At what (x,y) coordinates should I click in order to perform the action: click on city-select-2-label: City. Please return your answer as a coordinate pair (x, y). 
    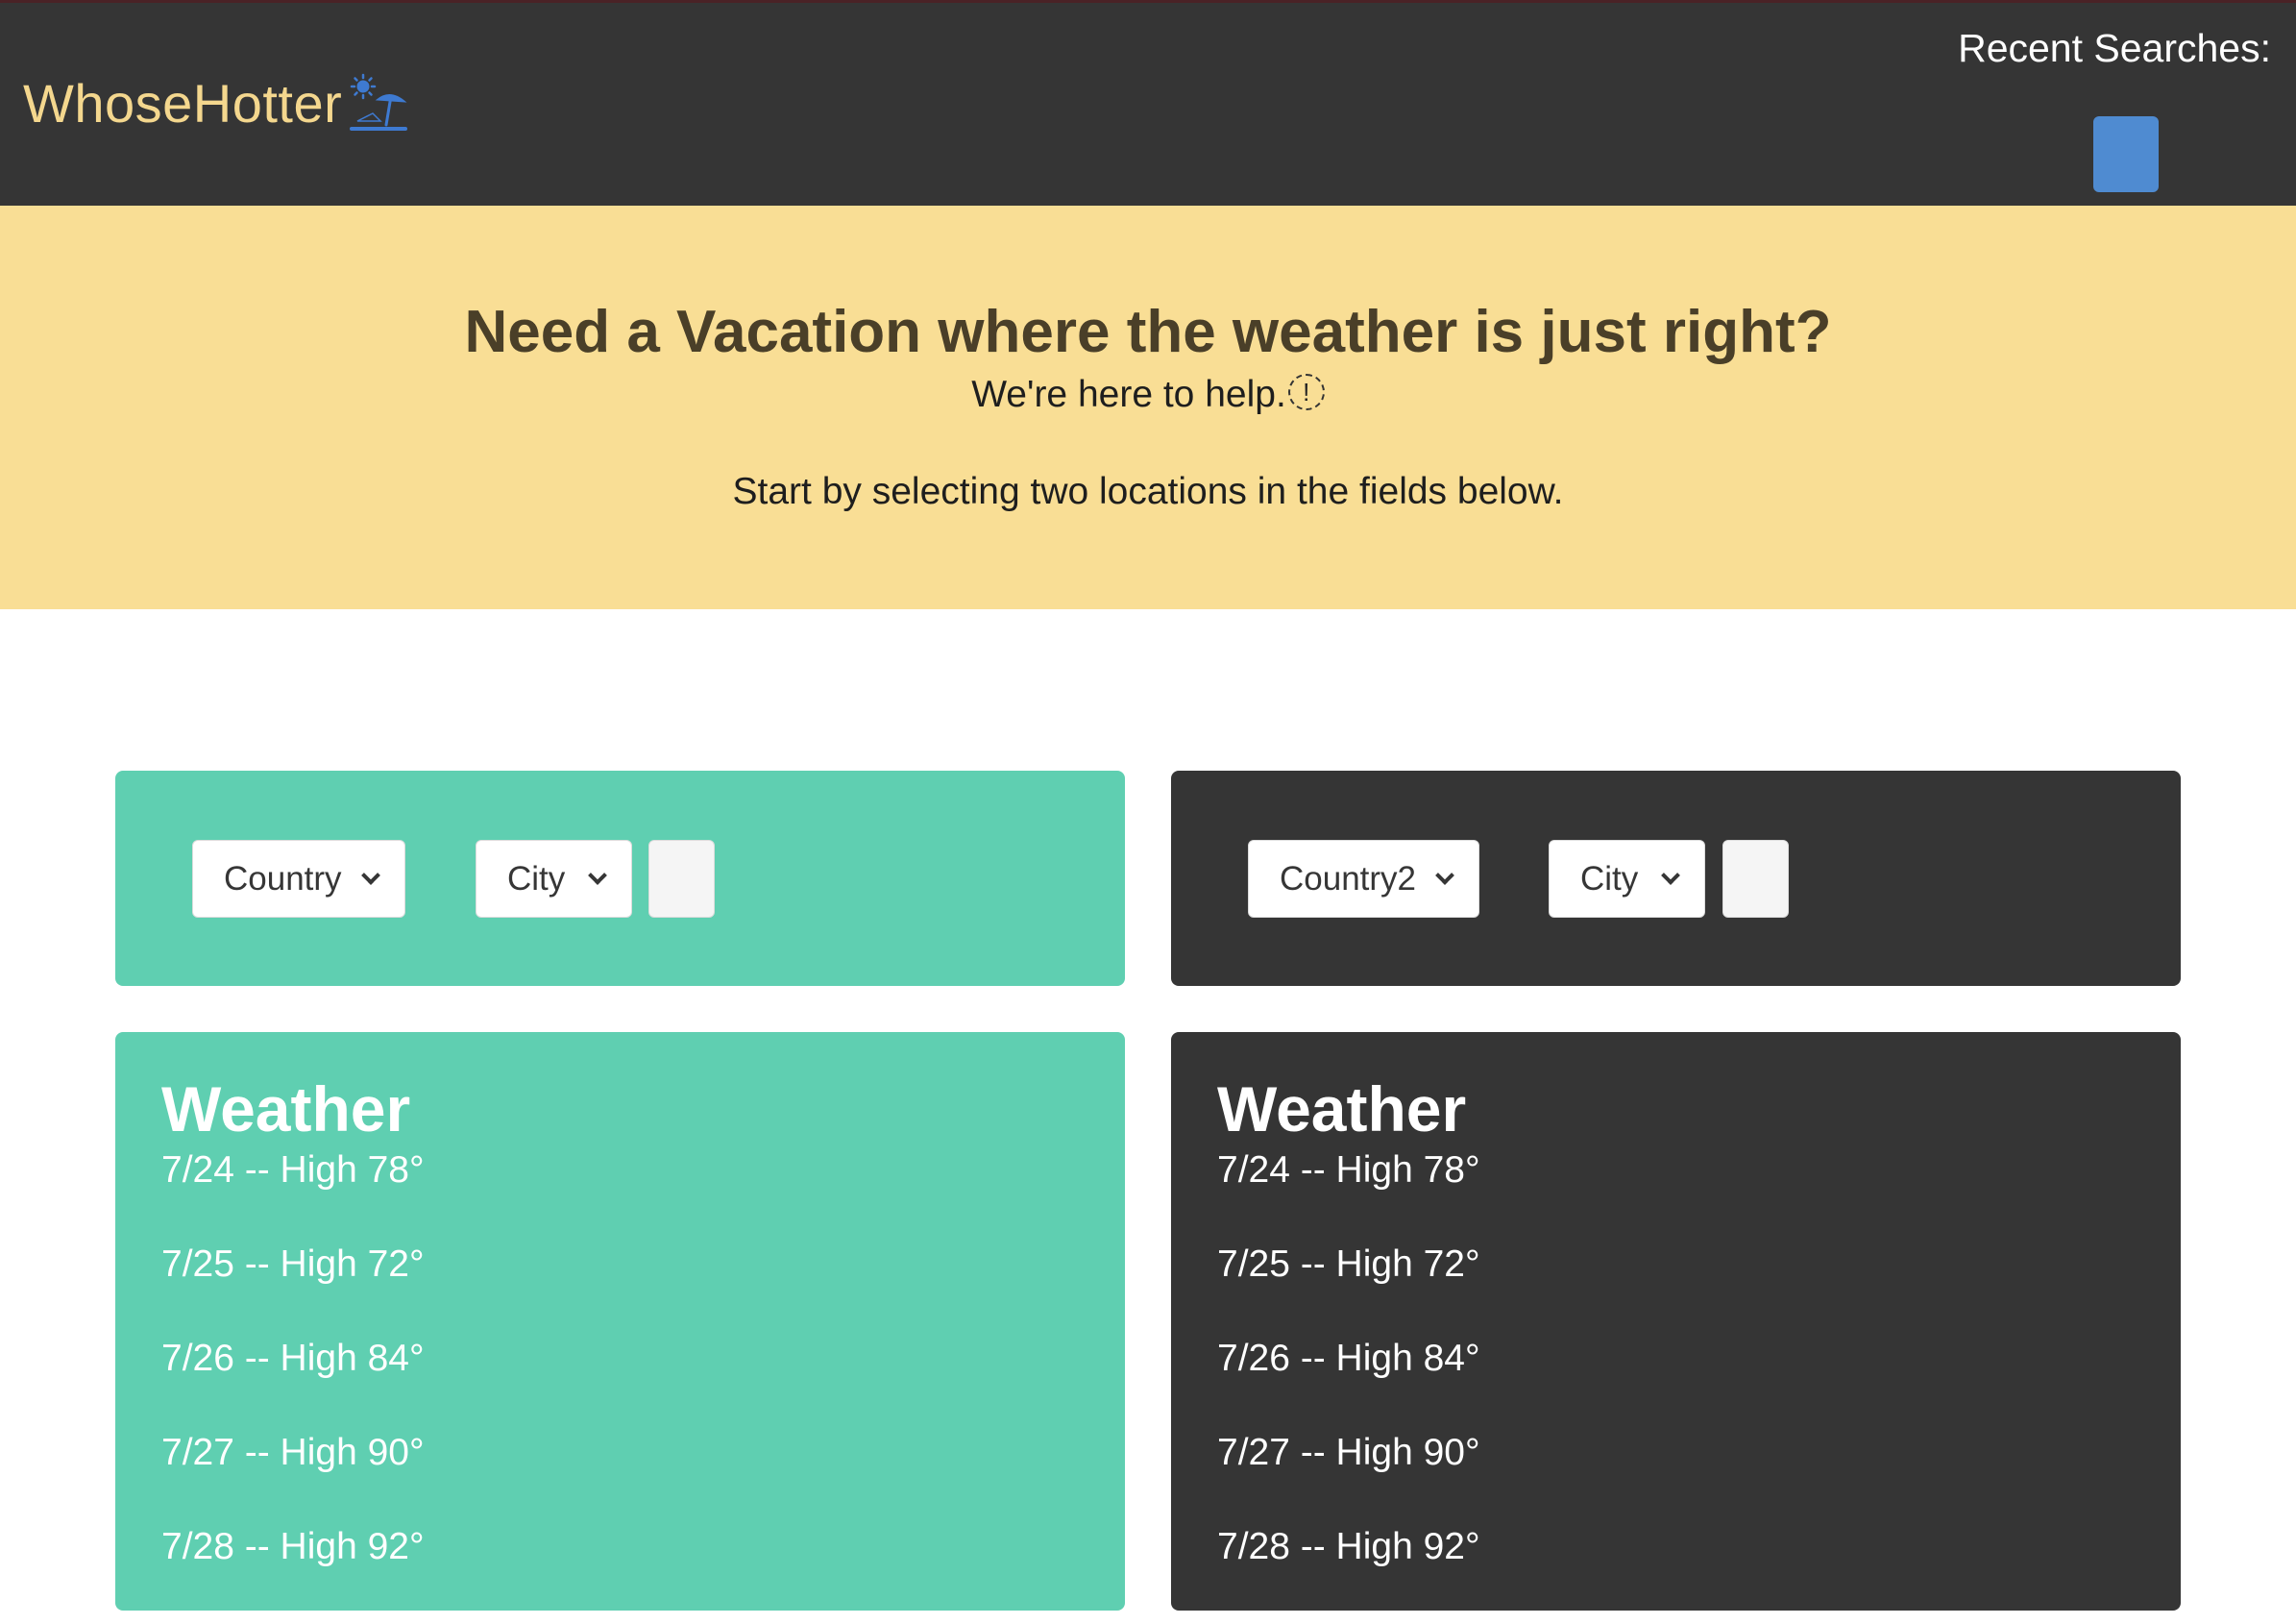
    Looking at the image, I should click on (1609, 878).